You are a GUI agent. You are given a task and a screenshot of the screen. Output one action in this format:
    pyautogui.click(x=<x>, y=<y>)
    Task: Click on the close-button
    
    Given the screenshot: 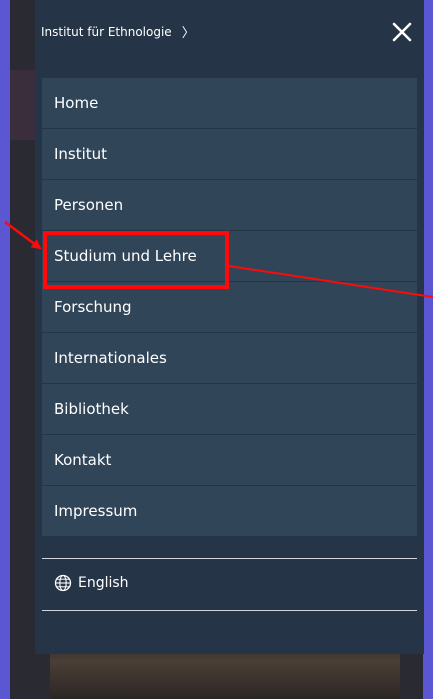 What is the action you would take?
    pyautogui.click(x=402, y=32)
    